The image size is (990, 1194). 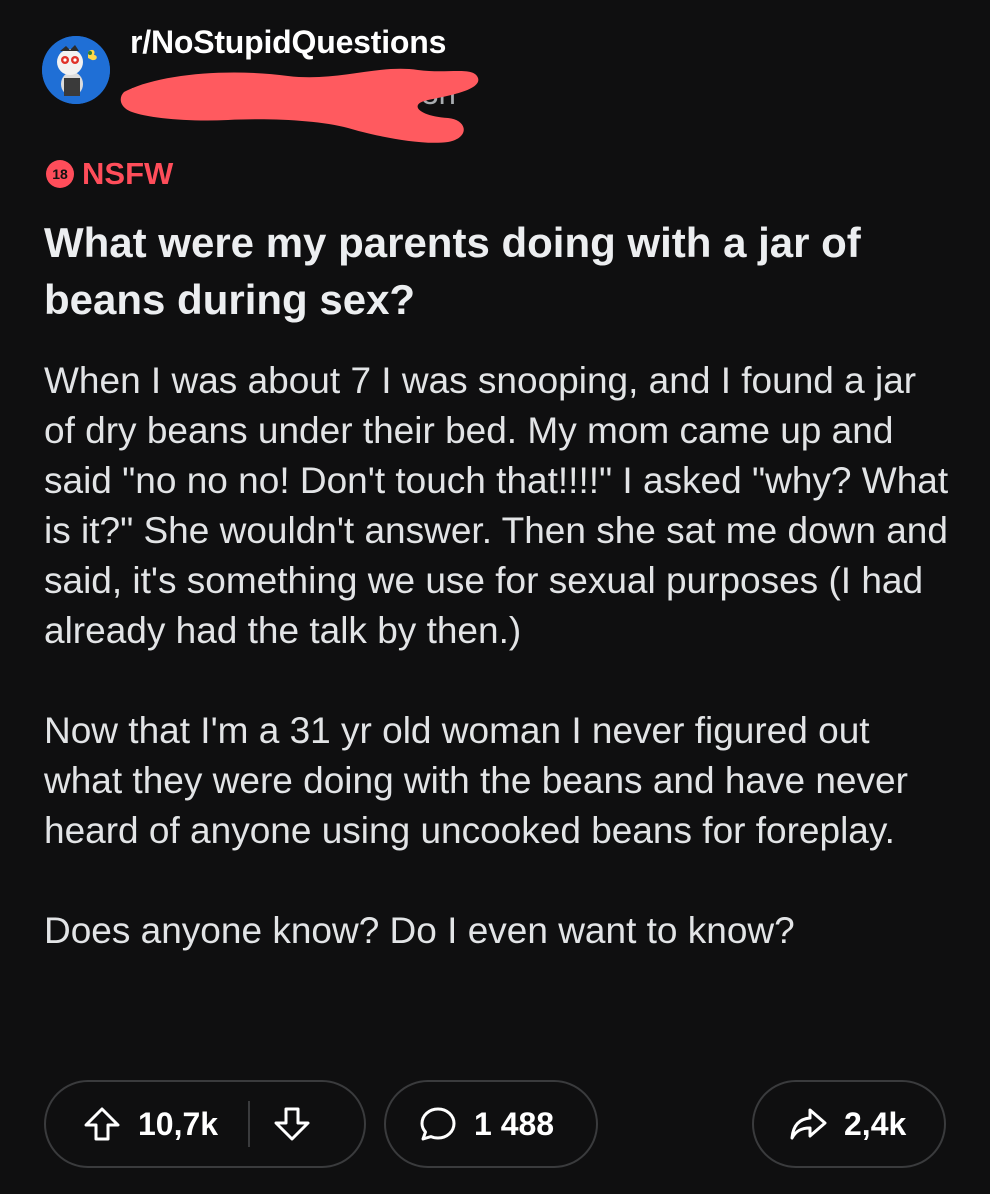 I want to click on share-button: 2,4k, so click(x=849, y=1124).